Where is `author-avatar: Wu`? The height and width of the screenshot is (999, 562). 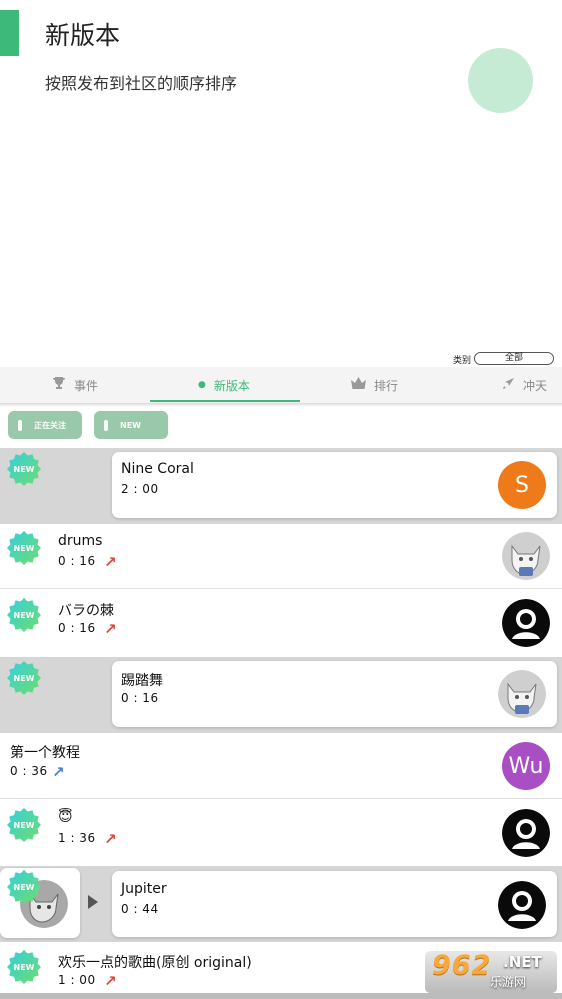
author-avatar: Wu is located at coordinates (526, 766).